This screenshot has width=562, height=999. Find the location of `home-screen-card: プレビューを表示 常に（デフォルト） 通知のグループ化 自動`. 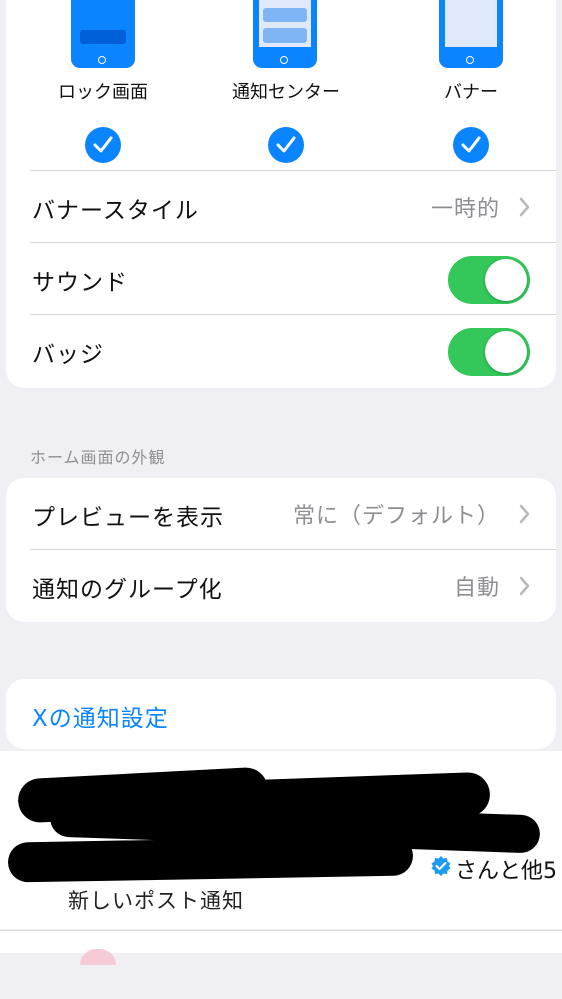

home-screen-card: プレビューを表示 常に（デフォルト） 通知のグループ化 自動 is located at coordinates (281, 550).